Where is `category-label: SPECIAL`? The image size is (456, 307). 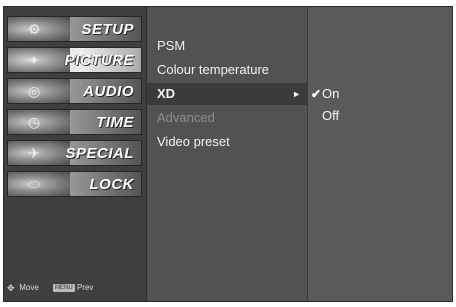 category-label: SPECIAL is located at coordinates (99, 153).